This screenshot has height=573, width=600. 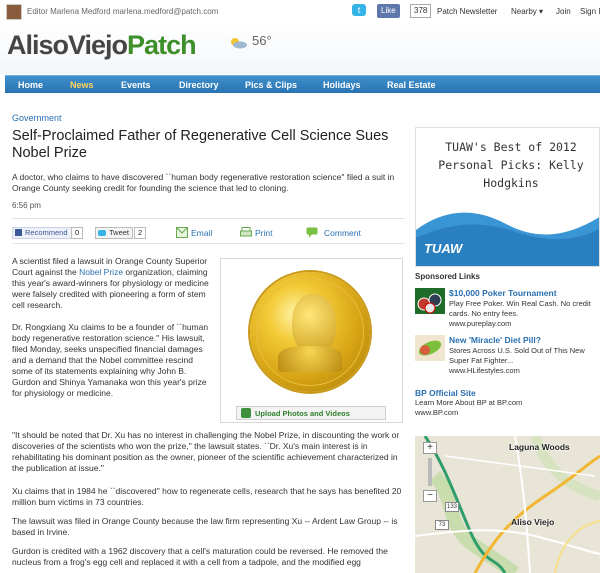 I want to click on poker-chips-thumbnail, so click(x=430, y=301).